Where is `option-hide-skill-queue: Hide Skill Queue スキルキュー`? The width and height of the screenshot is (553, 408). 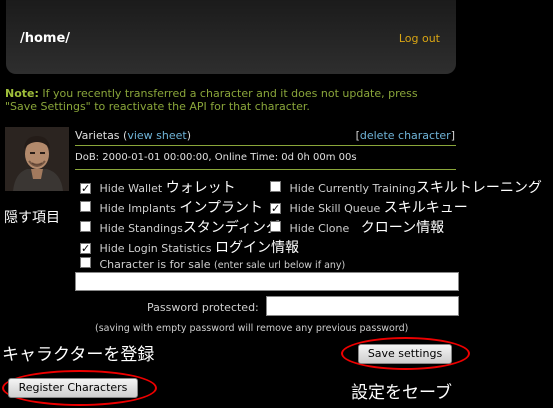
option-hide-skill-queue: Hide Skill Queue スキルキュー is located at coordinates (369, 207).